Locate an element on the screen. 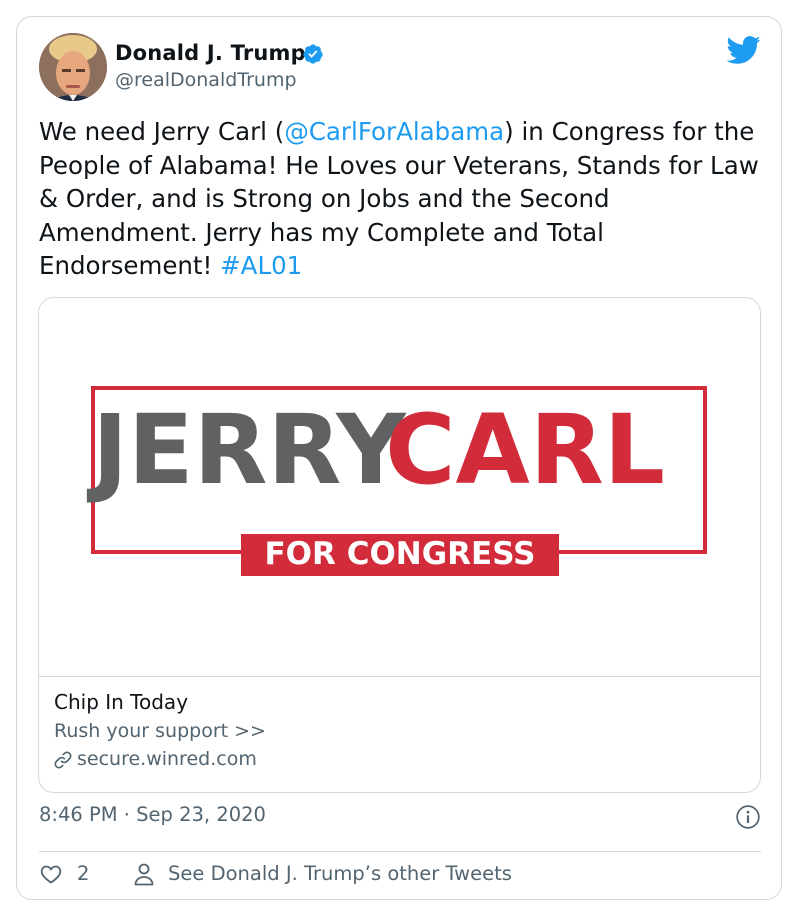 This screenshot has height=922, width=800. person-icon is located at coordinates (144, 874).